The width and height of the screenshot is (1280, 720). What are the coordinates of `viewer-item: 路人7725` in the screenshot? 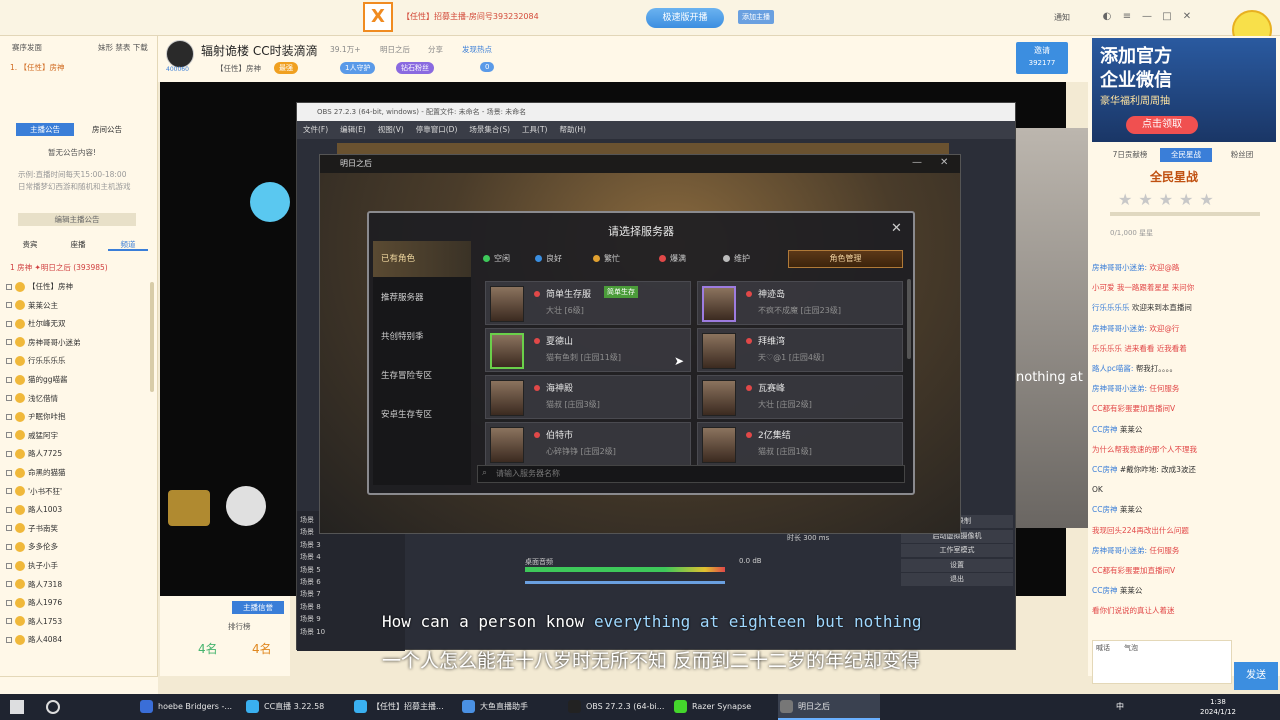 It's located at (34, 453).